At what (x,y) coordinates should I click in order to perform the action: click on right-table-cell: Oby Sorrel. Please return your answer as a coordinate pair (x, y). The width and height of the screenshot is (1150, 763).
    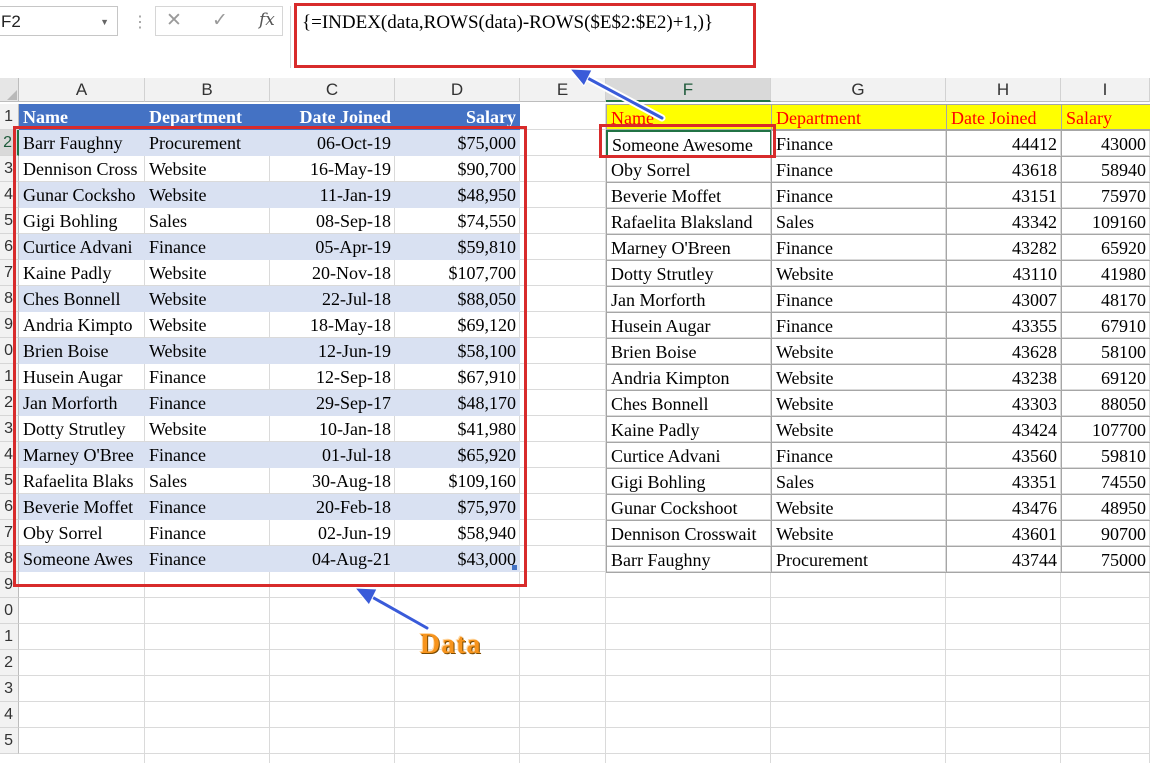
    Looking at the image, I should click on (689, 169).